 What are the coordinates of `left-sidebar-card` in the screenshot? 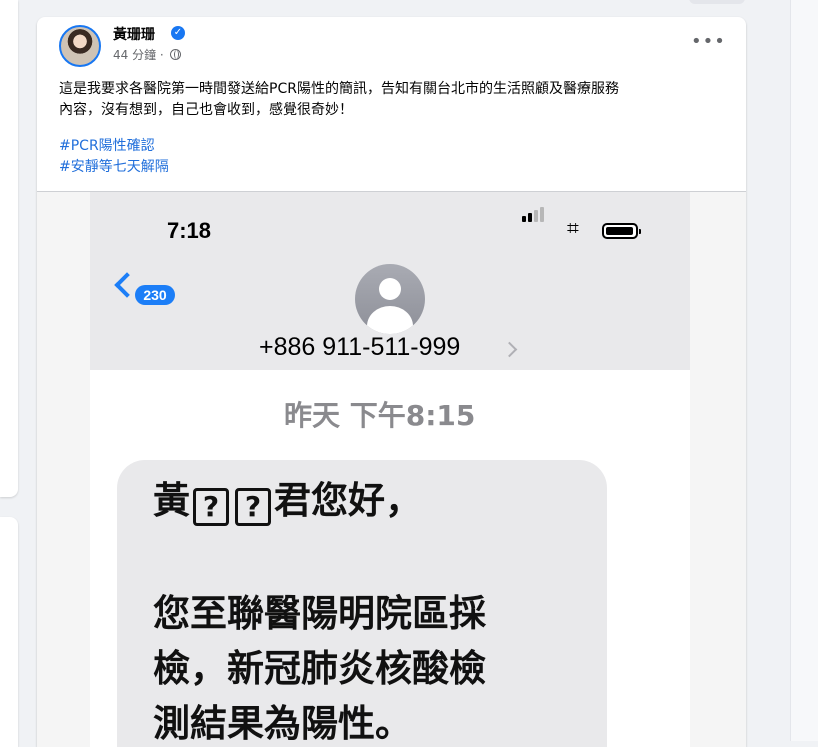 It's located at (9, 248).